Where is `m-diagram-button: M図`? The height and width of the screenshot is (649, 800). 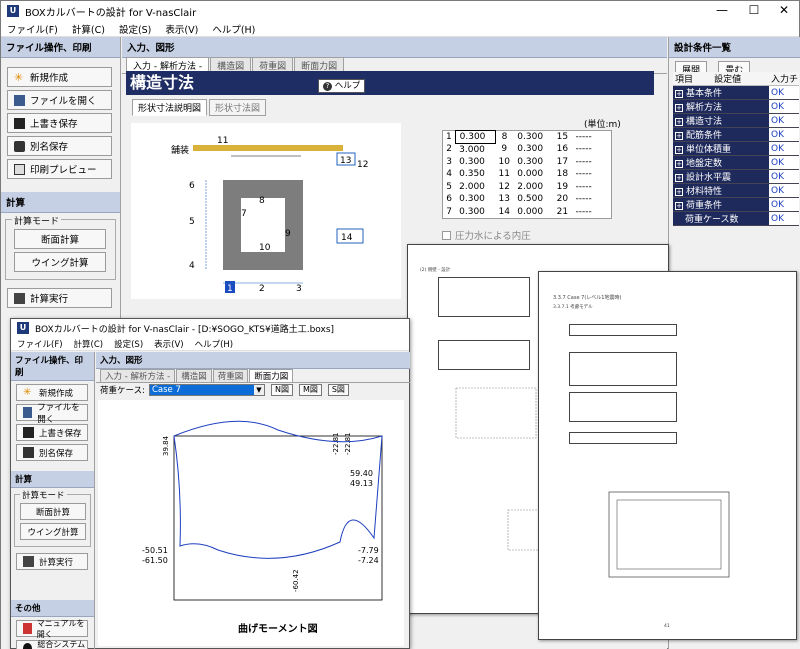
m-diagram-button: M図 is located at coordinates (310, 390).